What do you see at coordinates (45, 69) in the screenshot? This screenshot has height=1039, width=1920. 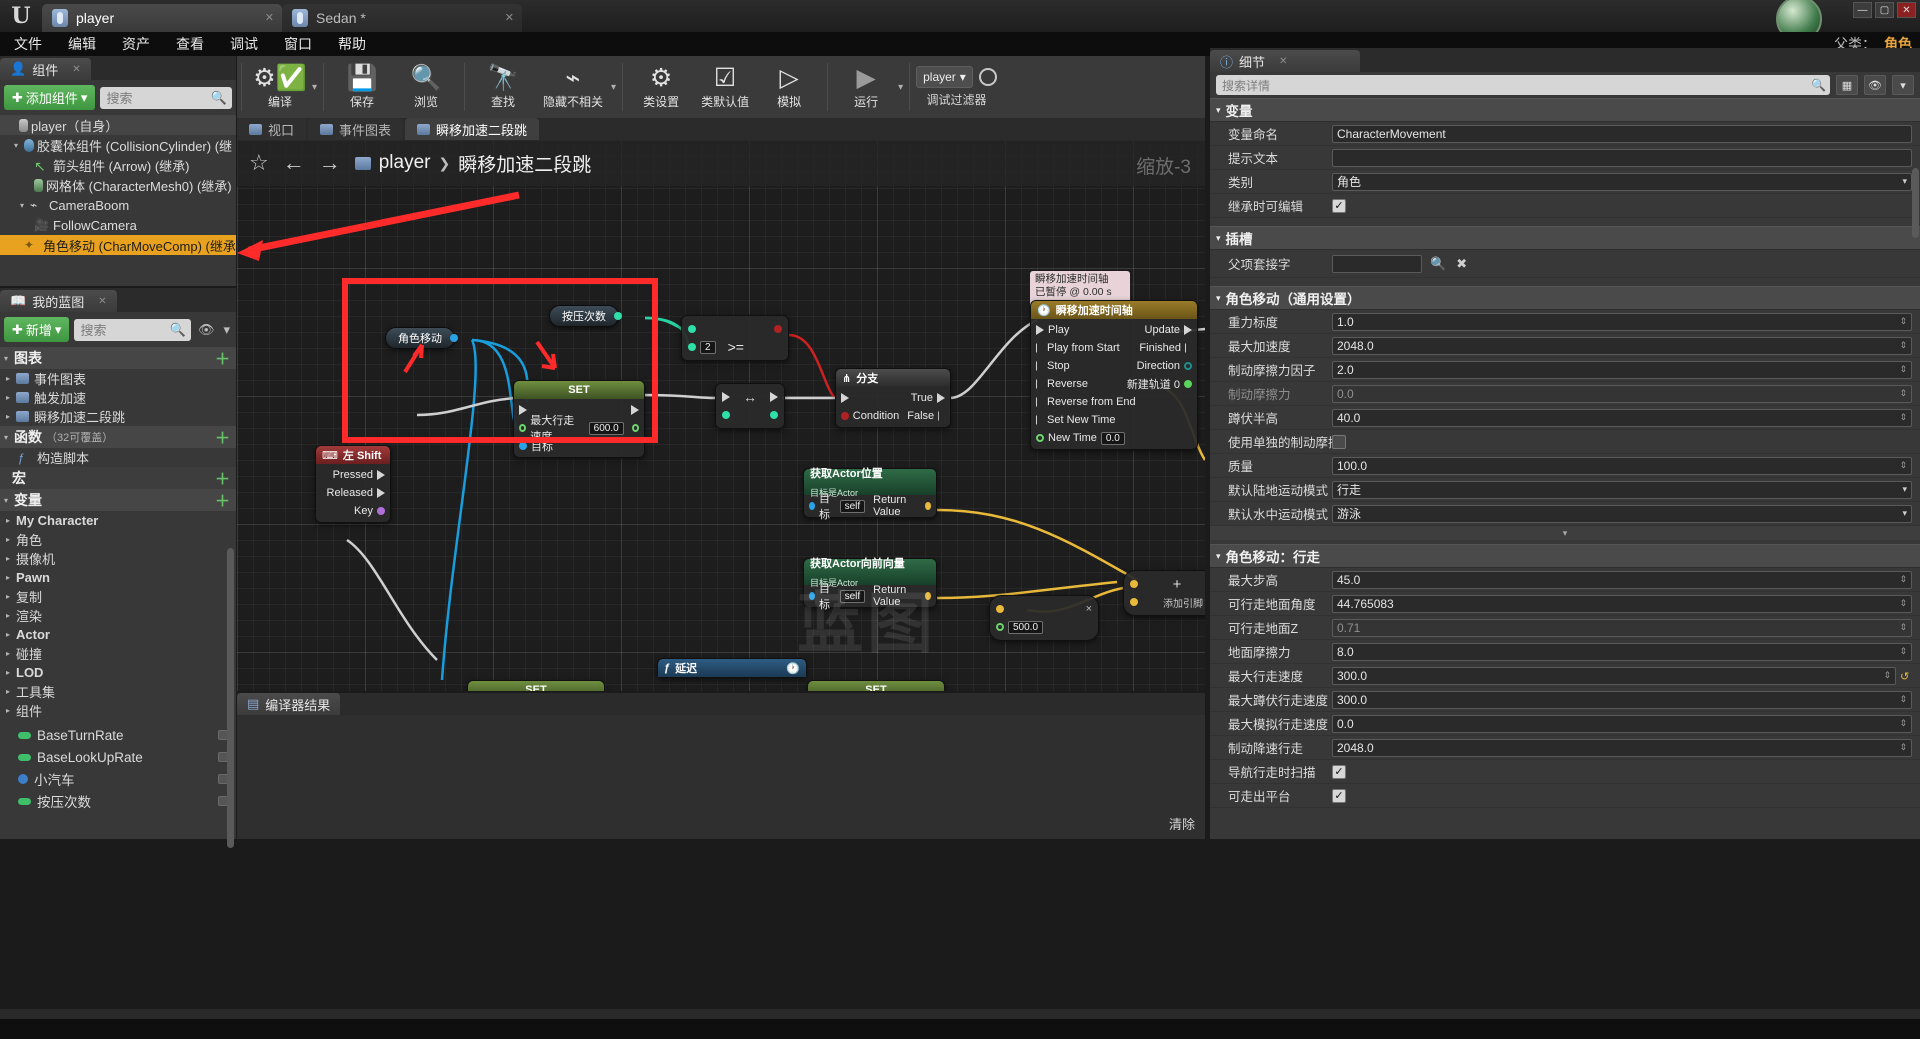 I see `tab-components: 👤 组件 ✕` at bounding box center [45, 69].